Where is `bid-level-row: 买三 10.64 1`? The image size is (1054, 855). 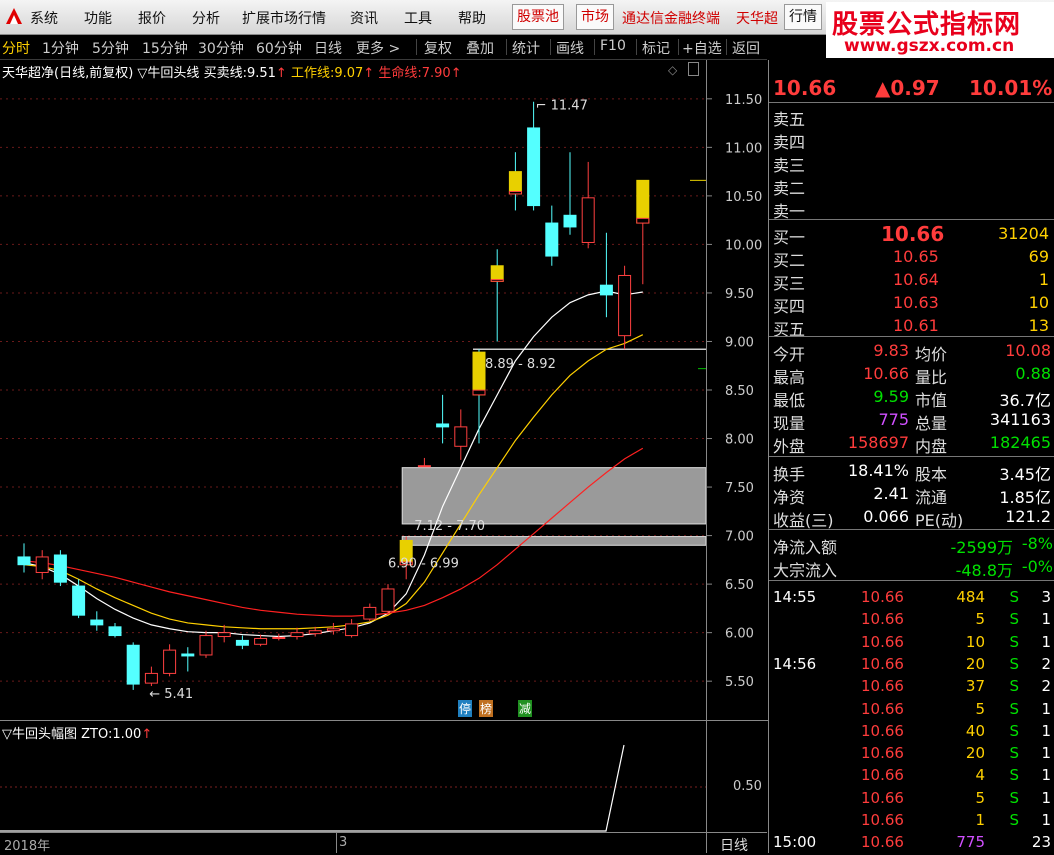 bid-level-row: 买三 10.64 1 is located at coordinates (911, 280).